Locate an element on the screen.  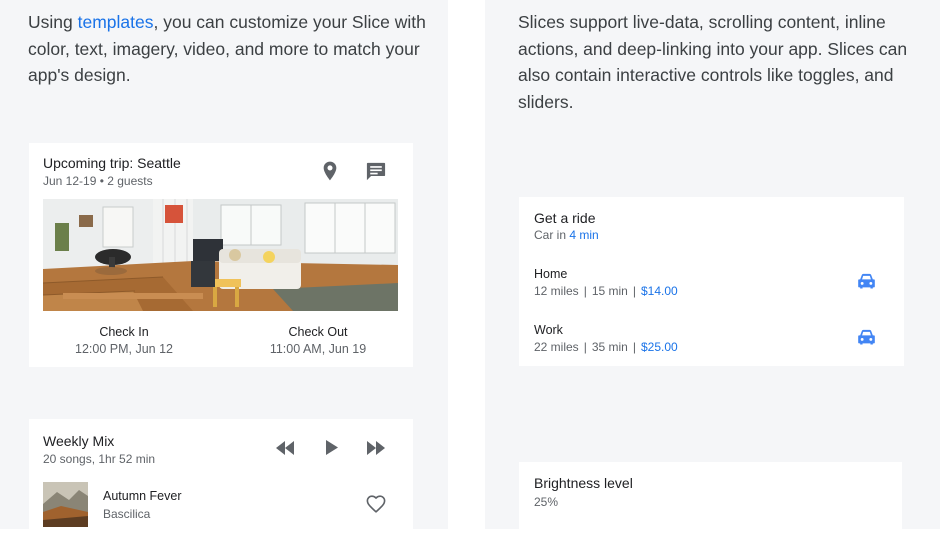
song-title: Autumn Fever is located at coordinates (142, 496).